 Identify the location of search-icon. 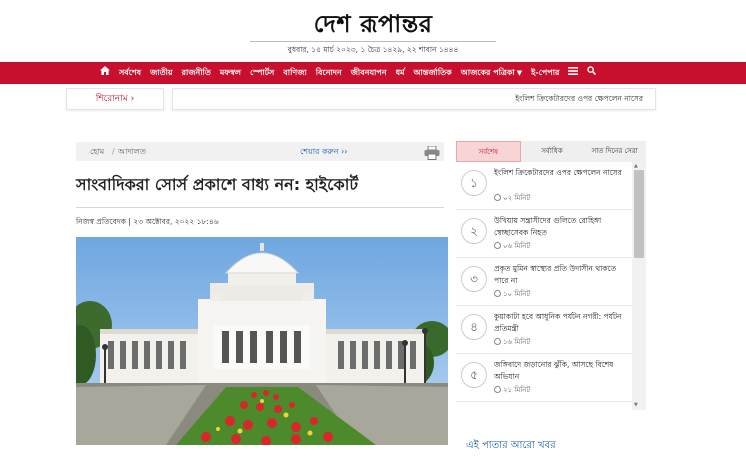
(592, 73).